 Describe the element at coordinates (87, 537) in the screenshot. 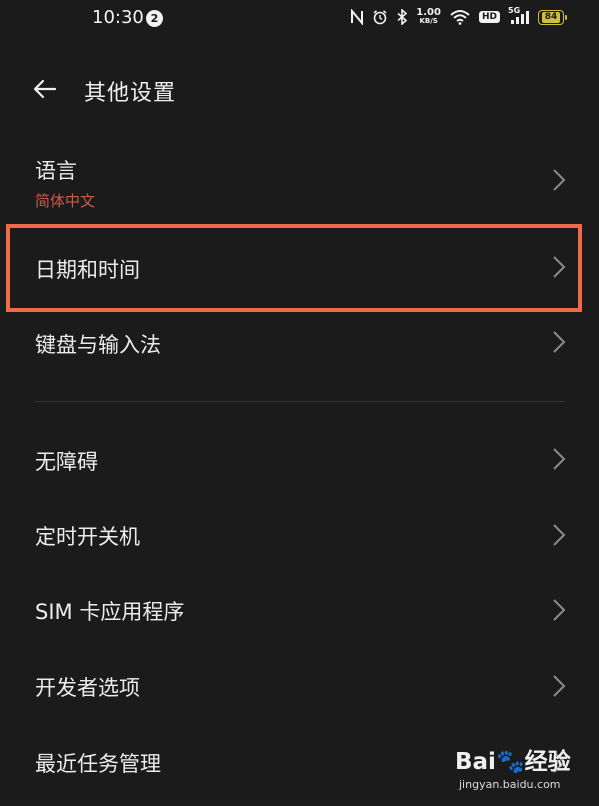

I see `setting-scheduled-power-label: 定时开关机` at that location.